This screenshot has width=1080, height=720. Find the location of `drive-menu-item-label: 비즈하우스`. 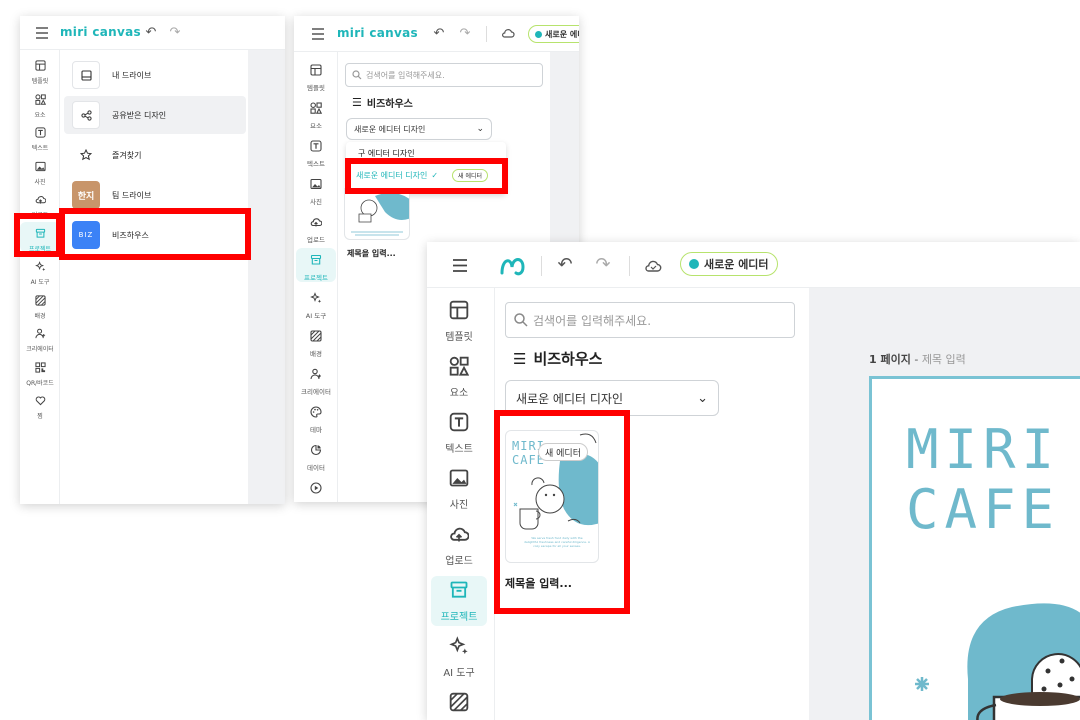

drive-menu-item-label: 비즈하우스 is located at coordinates (130, 235).